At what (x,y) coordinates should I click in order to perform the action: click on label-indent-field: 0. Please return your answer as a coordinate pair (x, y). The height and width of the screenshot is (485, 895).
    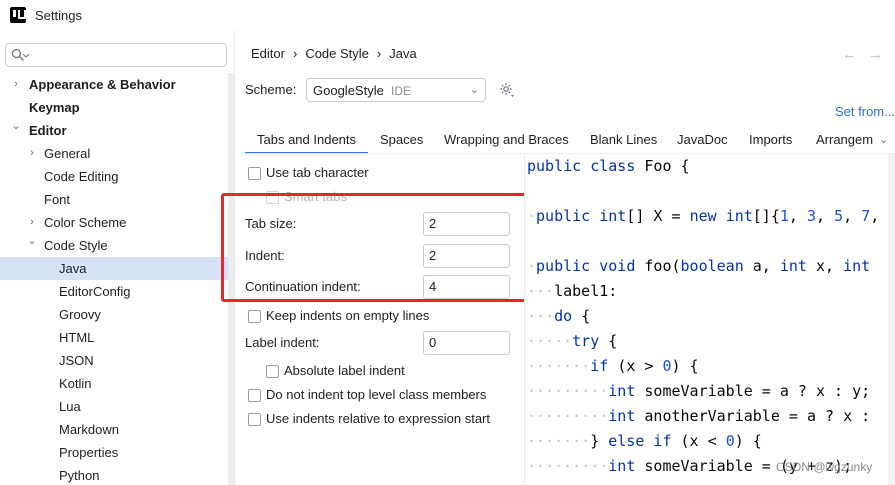
    Looking at the image, I should click on (466, 343).